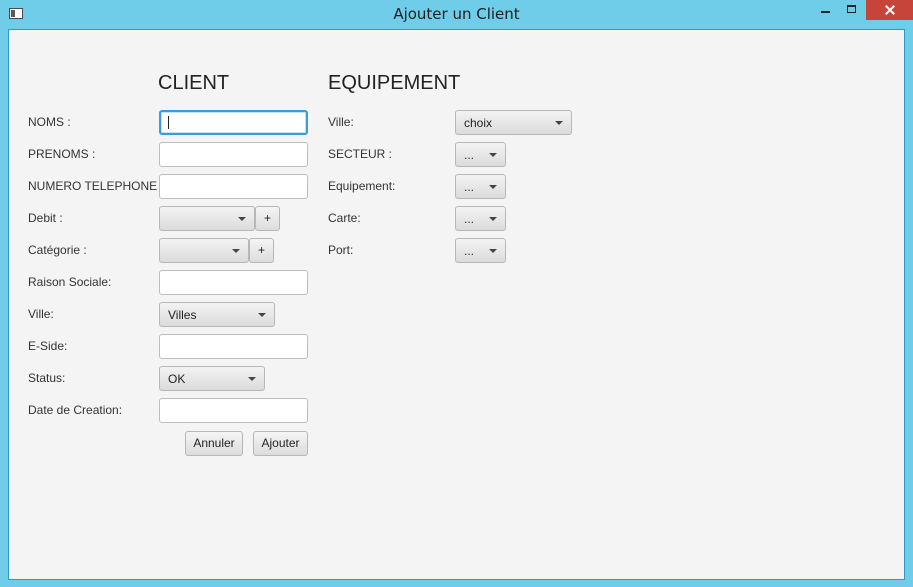 The height and width of the screenshot is (587, 913). I want to click on window-title: Ajouter un Client, so click(456, 14).